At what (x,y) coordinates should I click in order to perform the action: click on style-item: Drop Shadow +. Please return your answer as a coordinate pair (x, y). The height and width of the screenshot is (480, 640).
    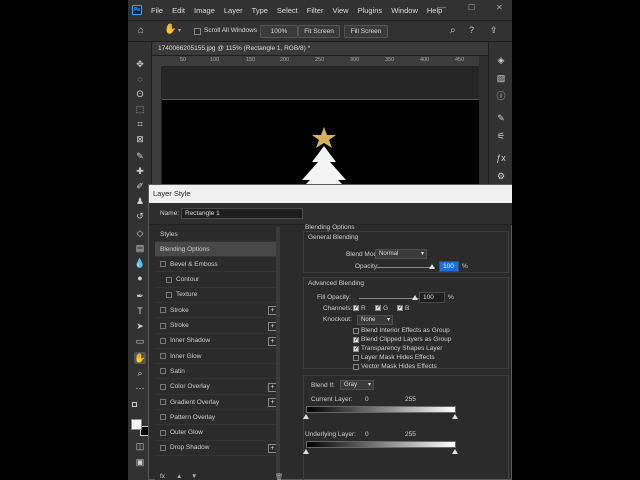
    Looking at the image, I should click on (217, 448).